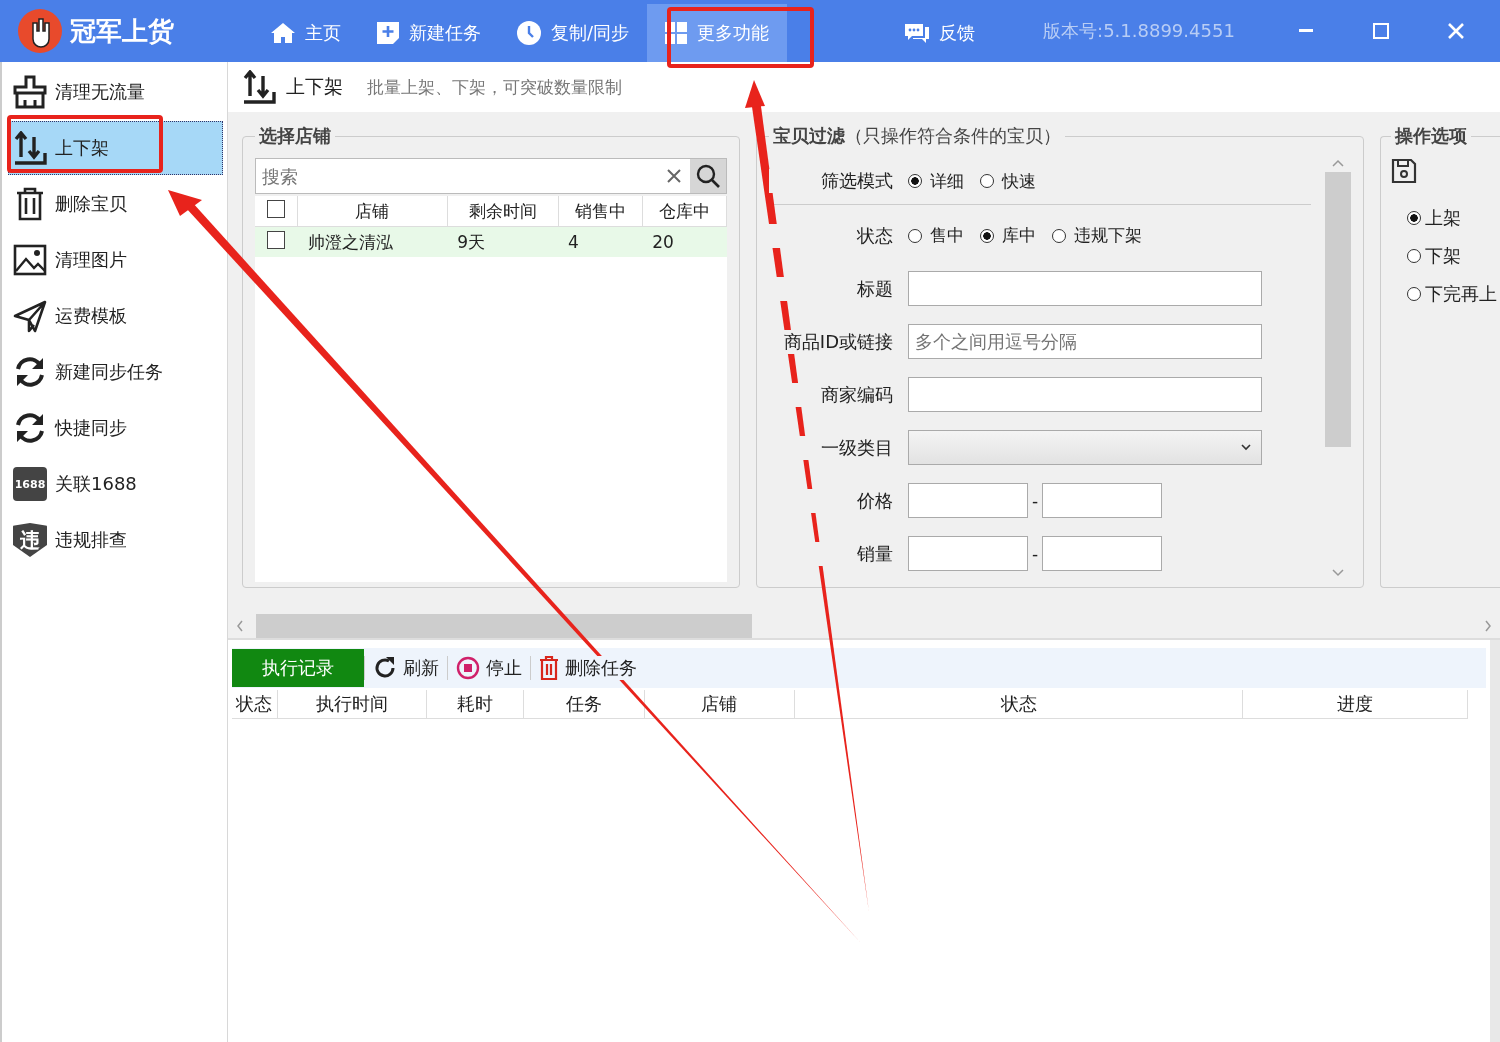  What do you see at coordinates (676, 33) in the screenshot?
I see `grid-icon` at bounding box center [676, 33].